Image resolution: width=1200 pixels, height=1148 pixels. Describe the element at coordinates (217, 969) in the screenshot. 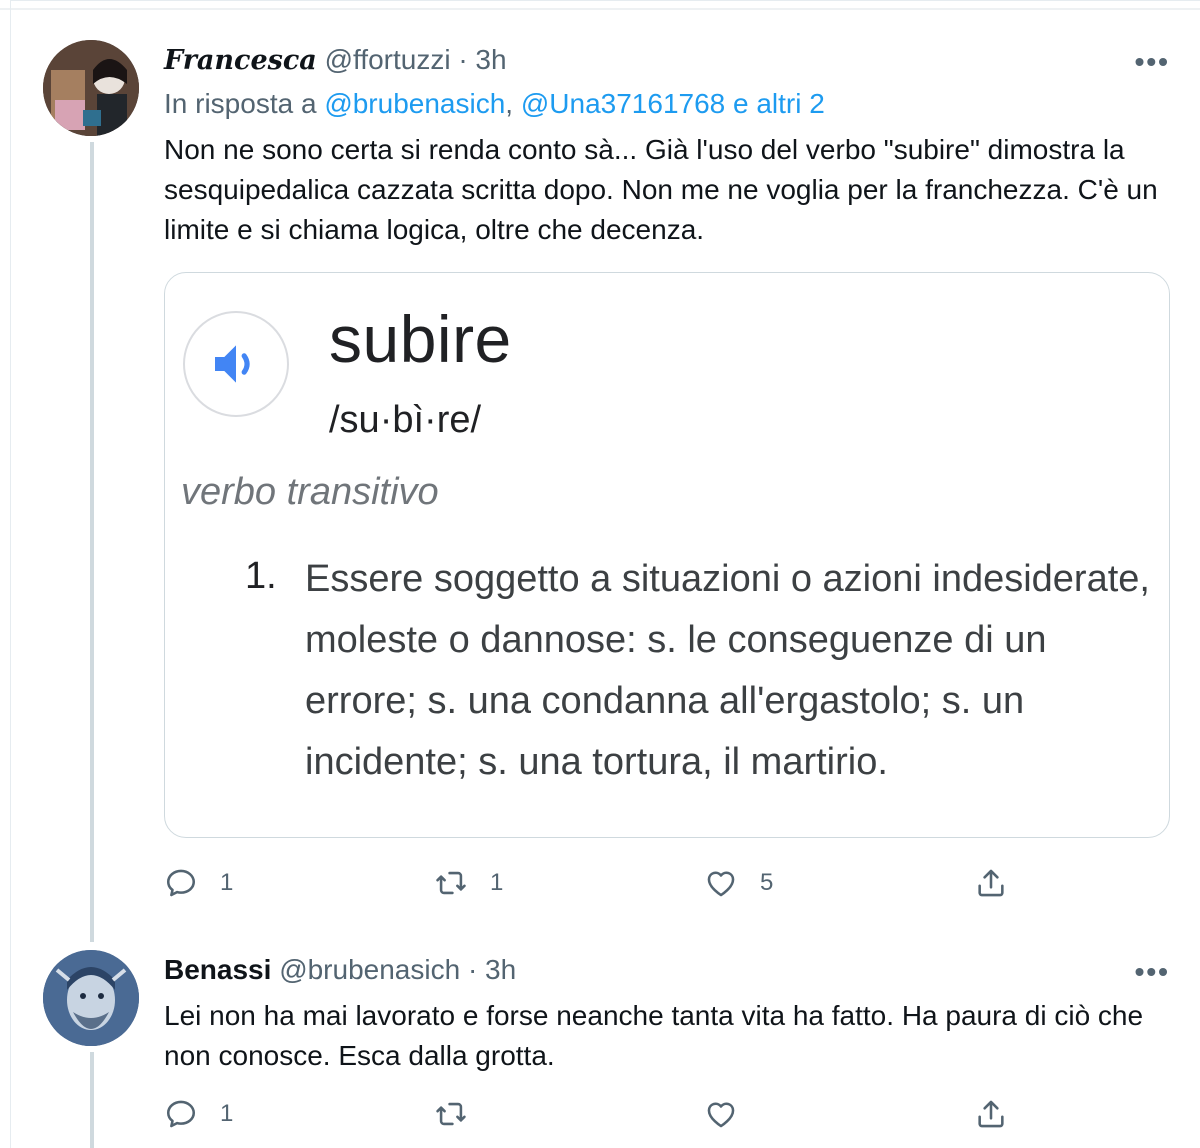

I see `author-name: Benassi` at that location.